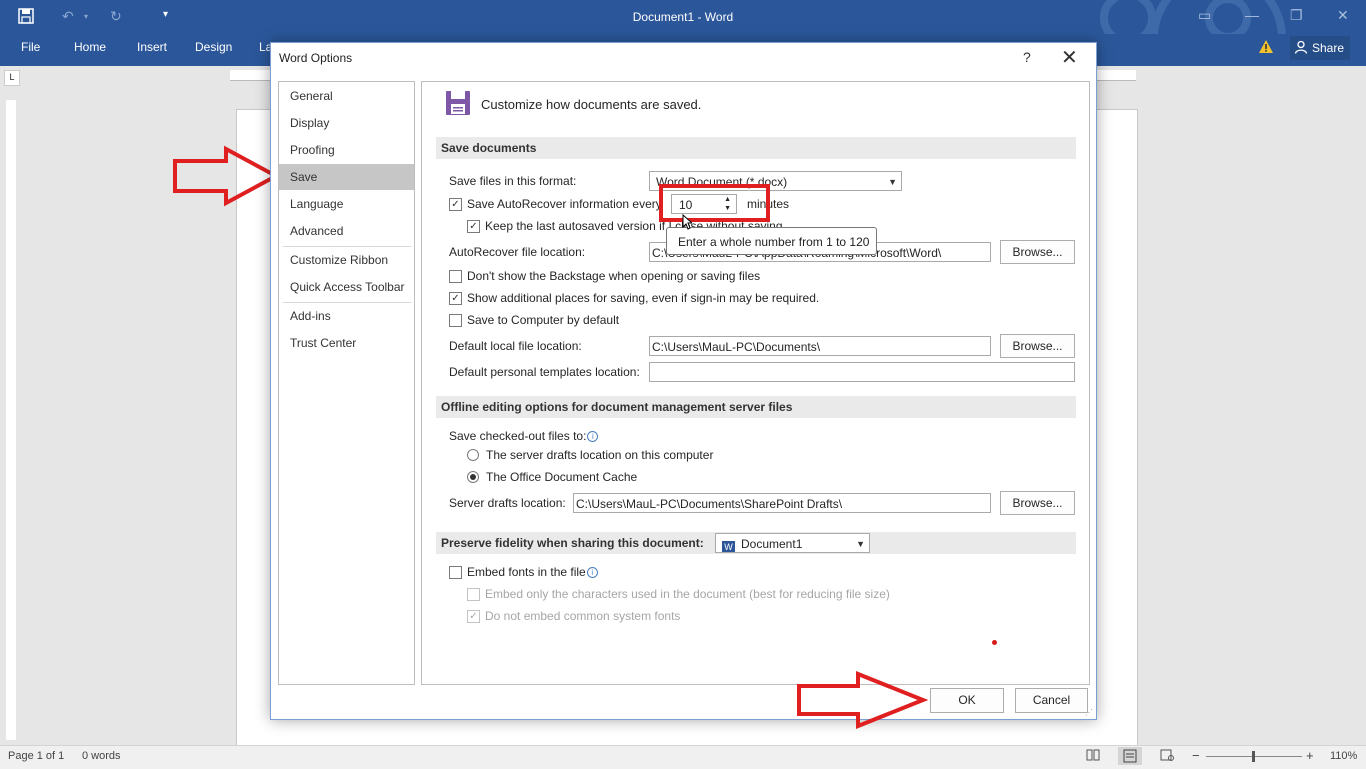 Image resolution: width=1366 pixels, height=769 pixels. I want to click on autorecover-location-label: AutoRecover file location:, so click(517, 252).